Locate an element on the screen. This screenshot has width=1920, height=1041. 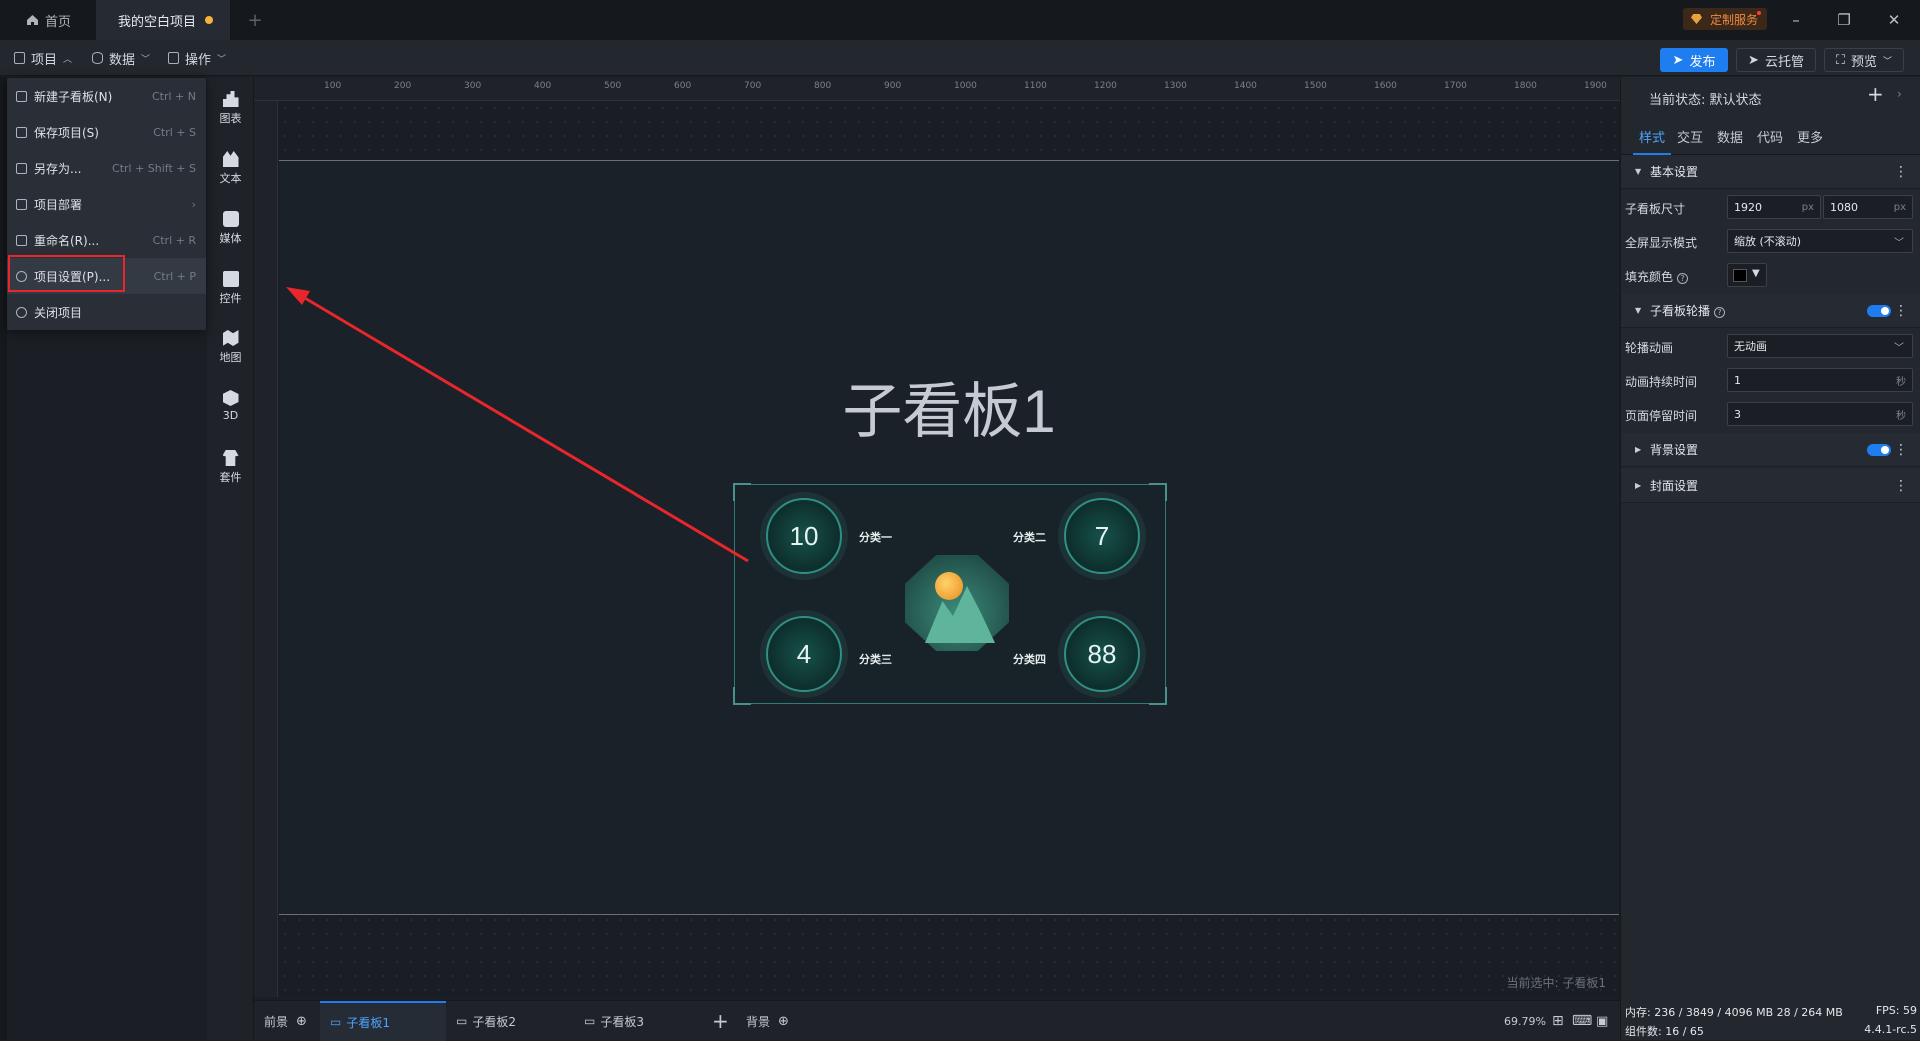
ruler-tick-label: 100 is located at coordinates (333, 86).